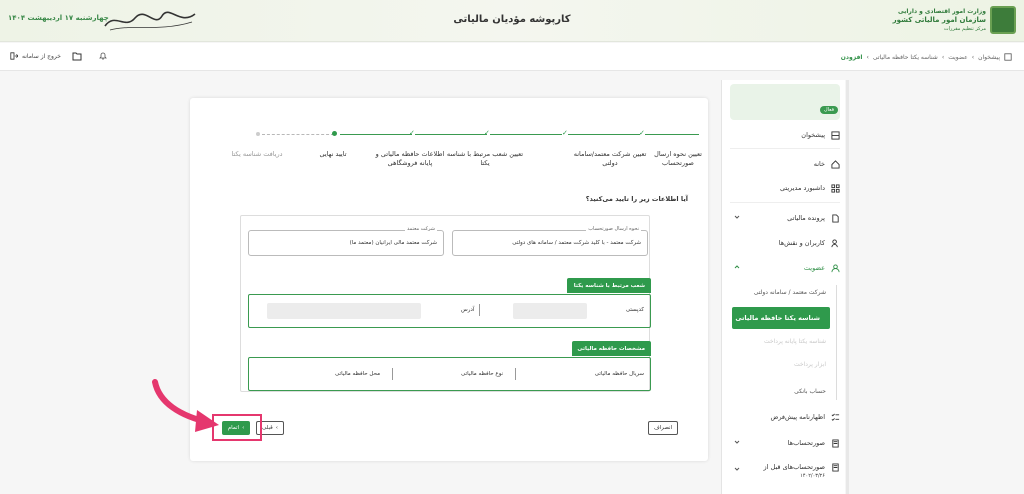  I want to click on current-step-dot, so click(334, 133).